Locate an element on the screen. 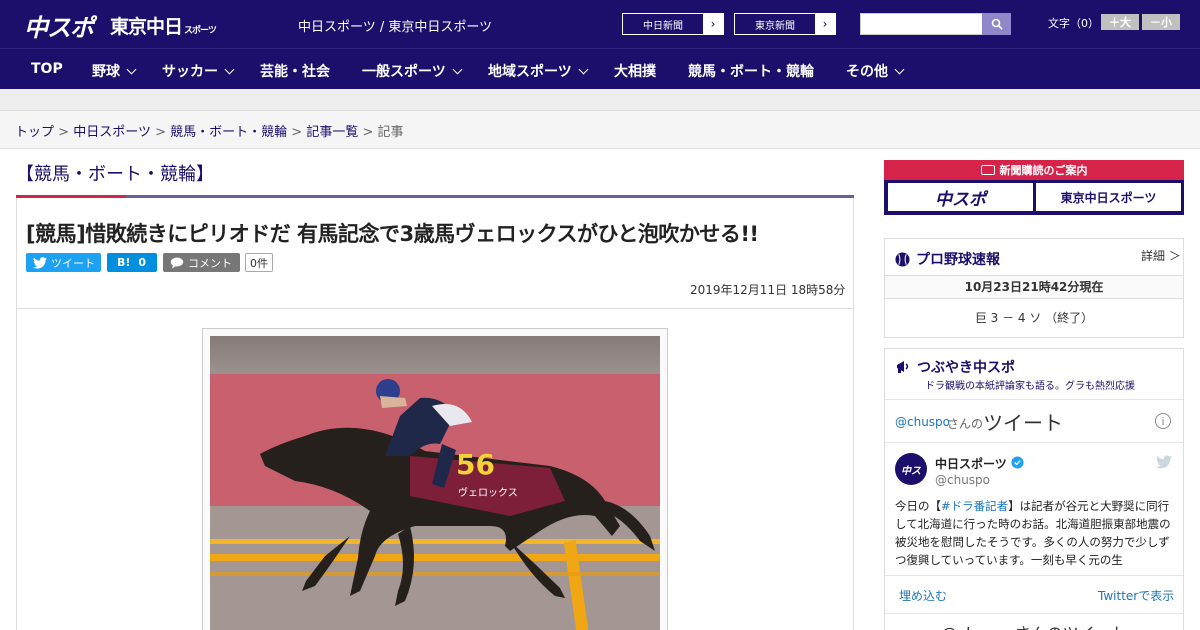  twitter-widget-more: @chuspoさんのツイート is located at coordinates (1034, 621).